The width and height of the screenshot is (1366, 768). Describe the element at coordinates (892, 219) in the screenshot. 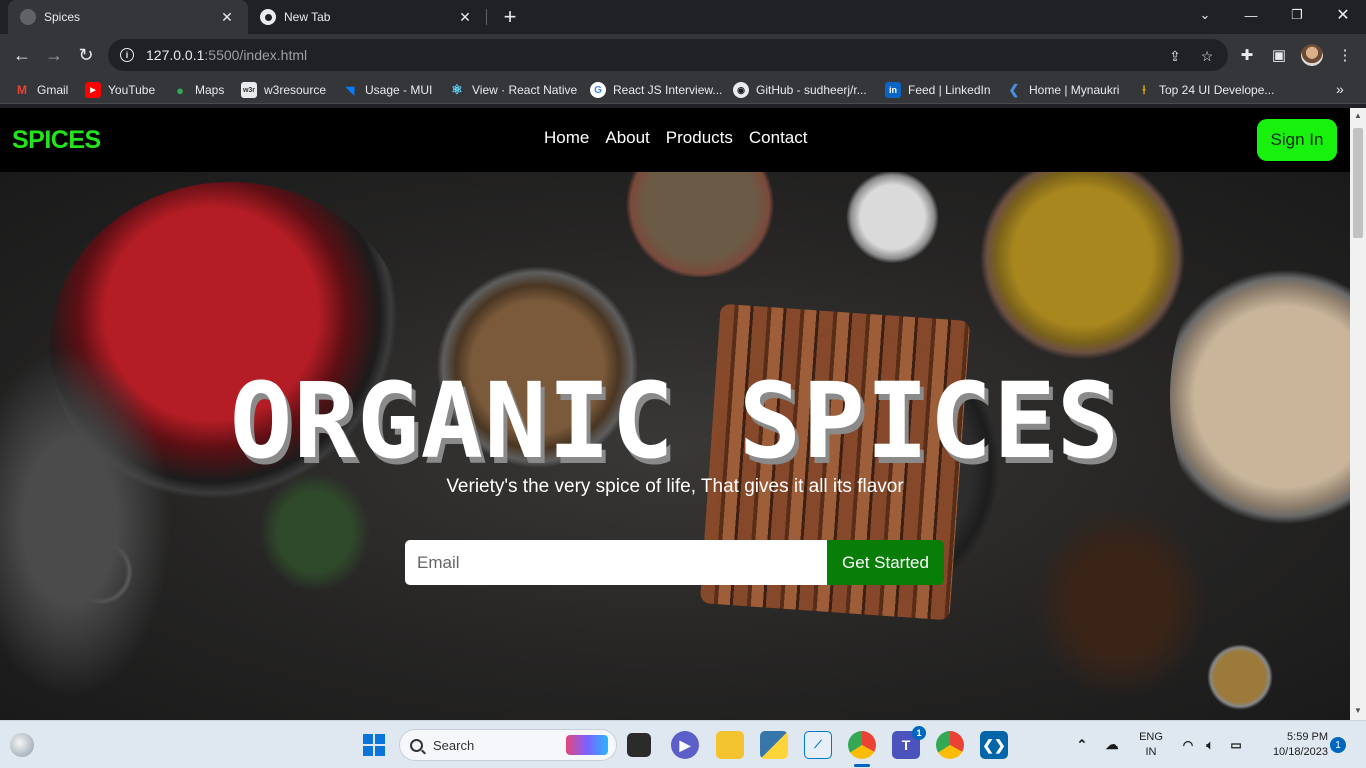

I see `salt-bowl-image` at that location.